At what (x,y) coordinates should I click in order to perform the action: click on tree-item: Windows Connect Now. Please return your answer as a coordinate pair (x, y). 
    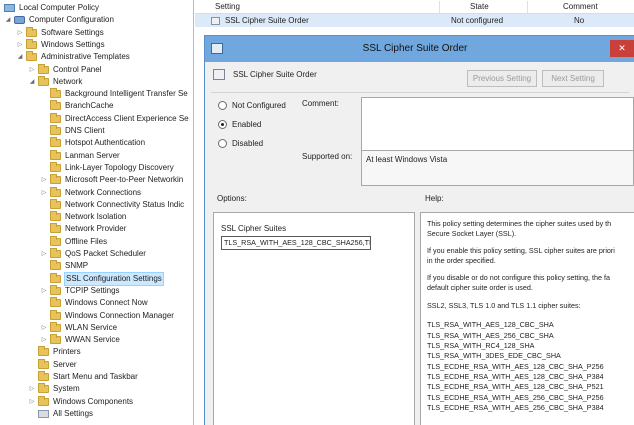
    Looking at the image, I should click on (96, 303).